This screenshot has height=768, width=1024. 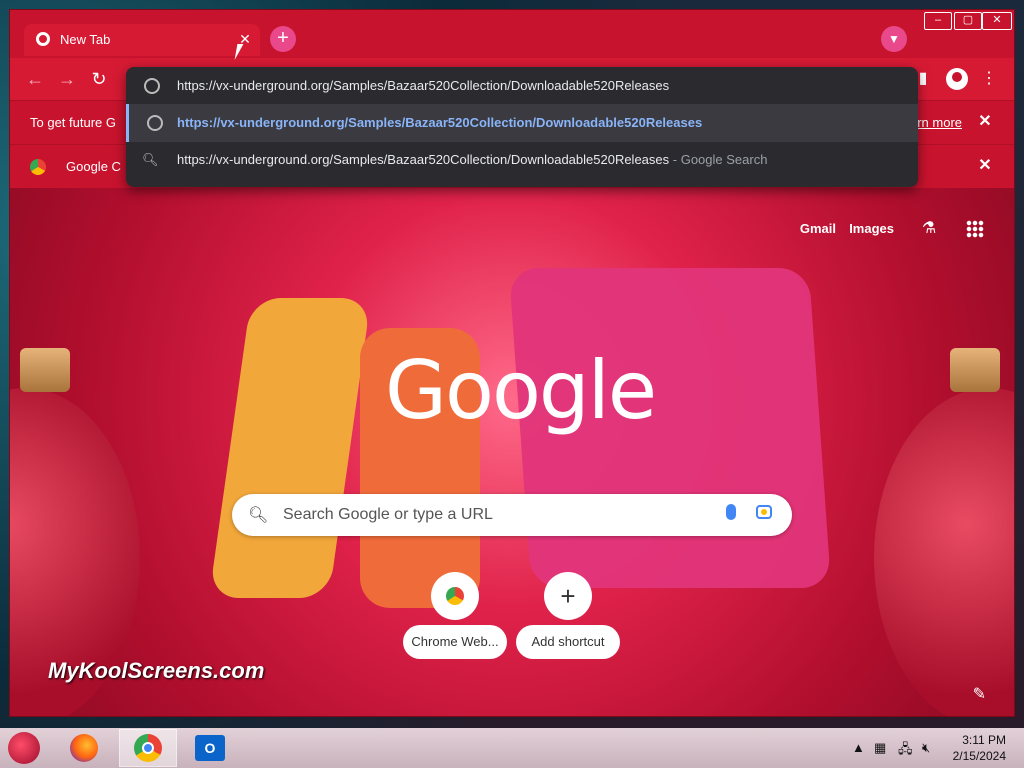 I want to click on labs-flask-icon: ⚗, so click(x=929, y=228).